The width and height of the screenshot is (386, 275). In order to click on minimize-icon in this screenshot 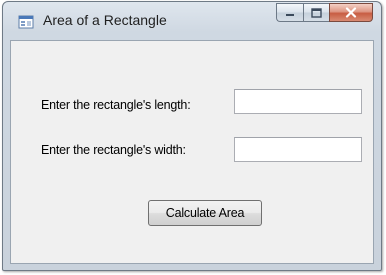, I will do `click(290, 14)`.